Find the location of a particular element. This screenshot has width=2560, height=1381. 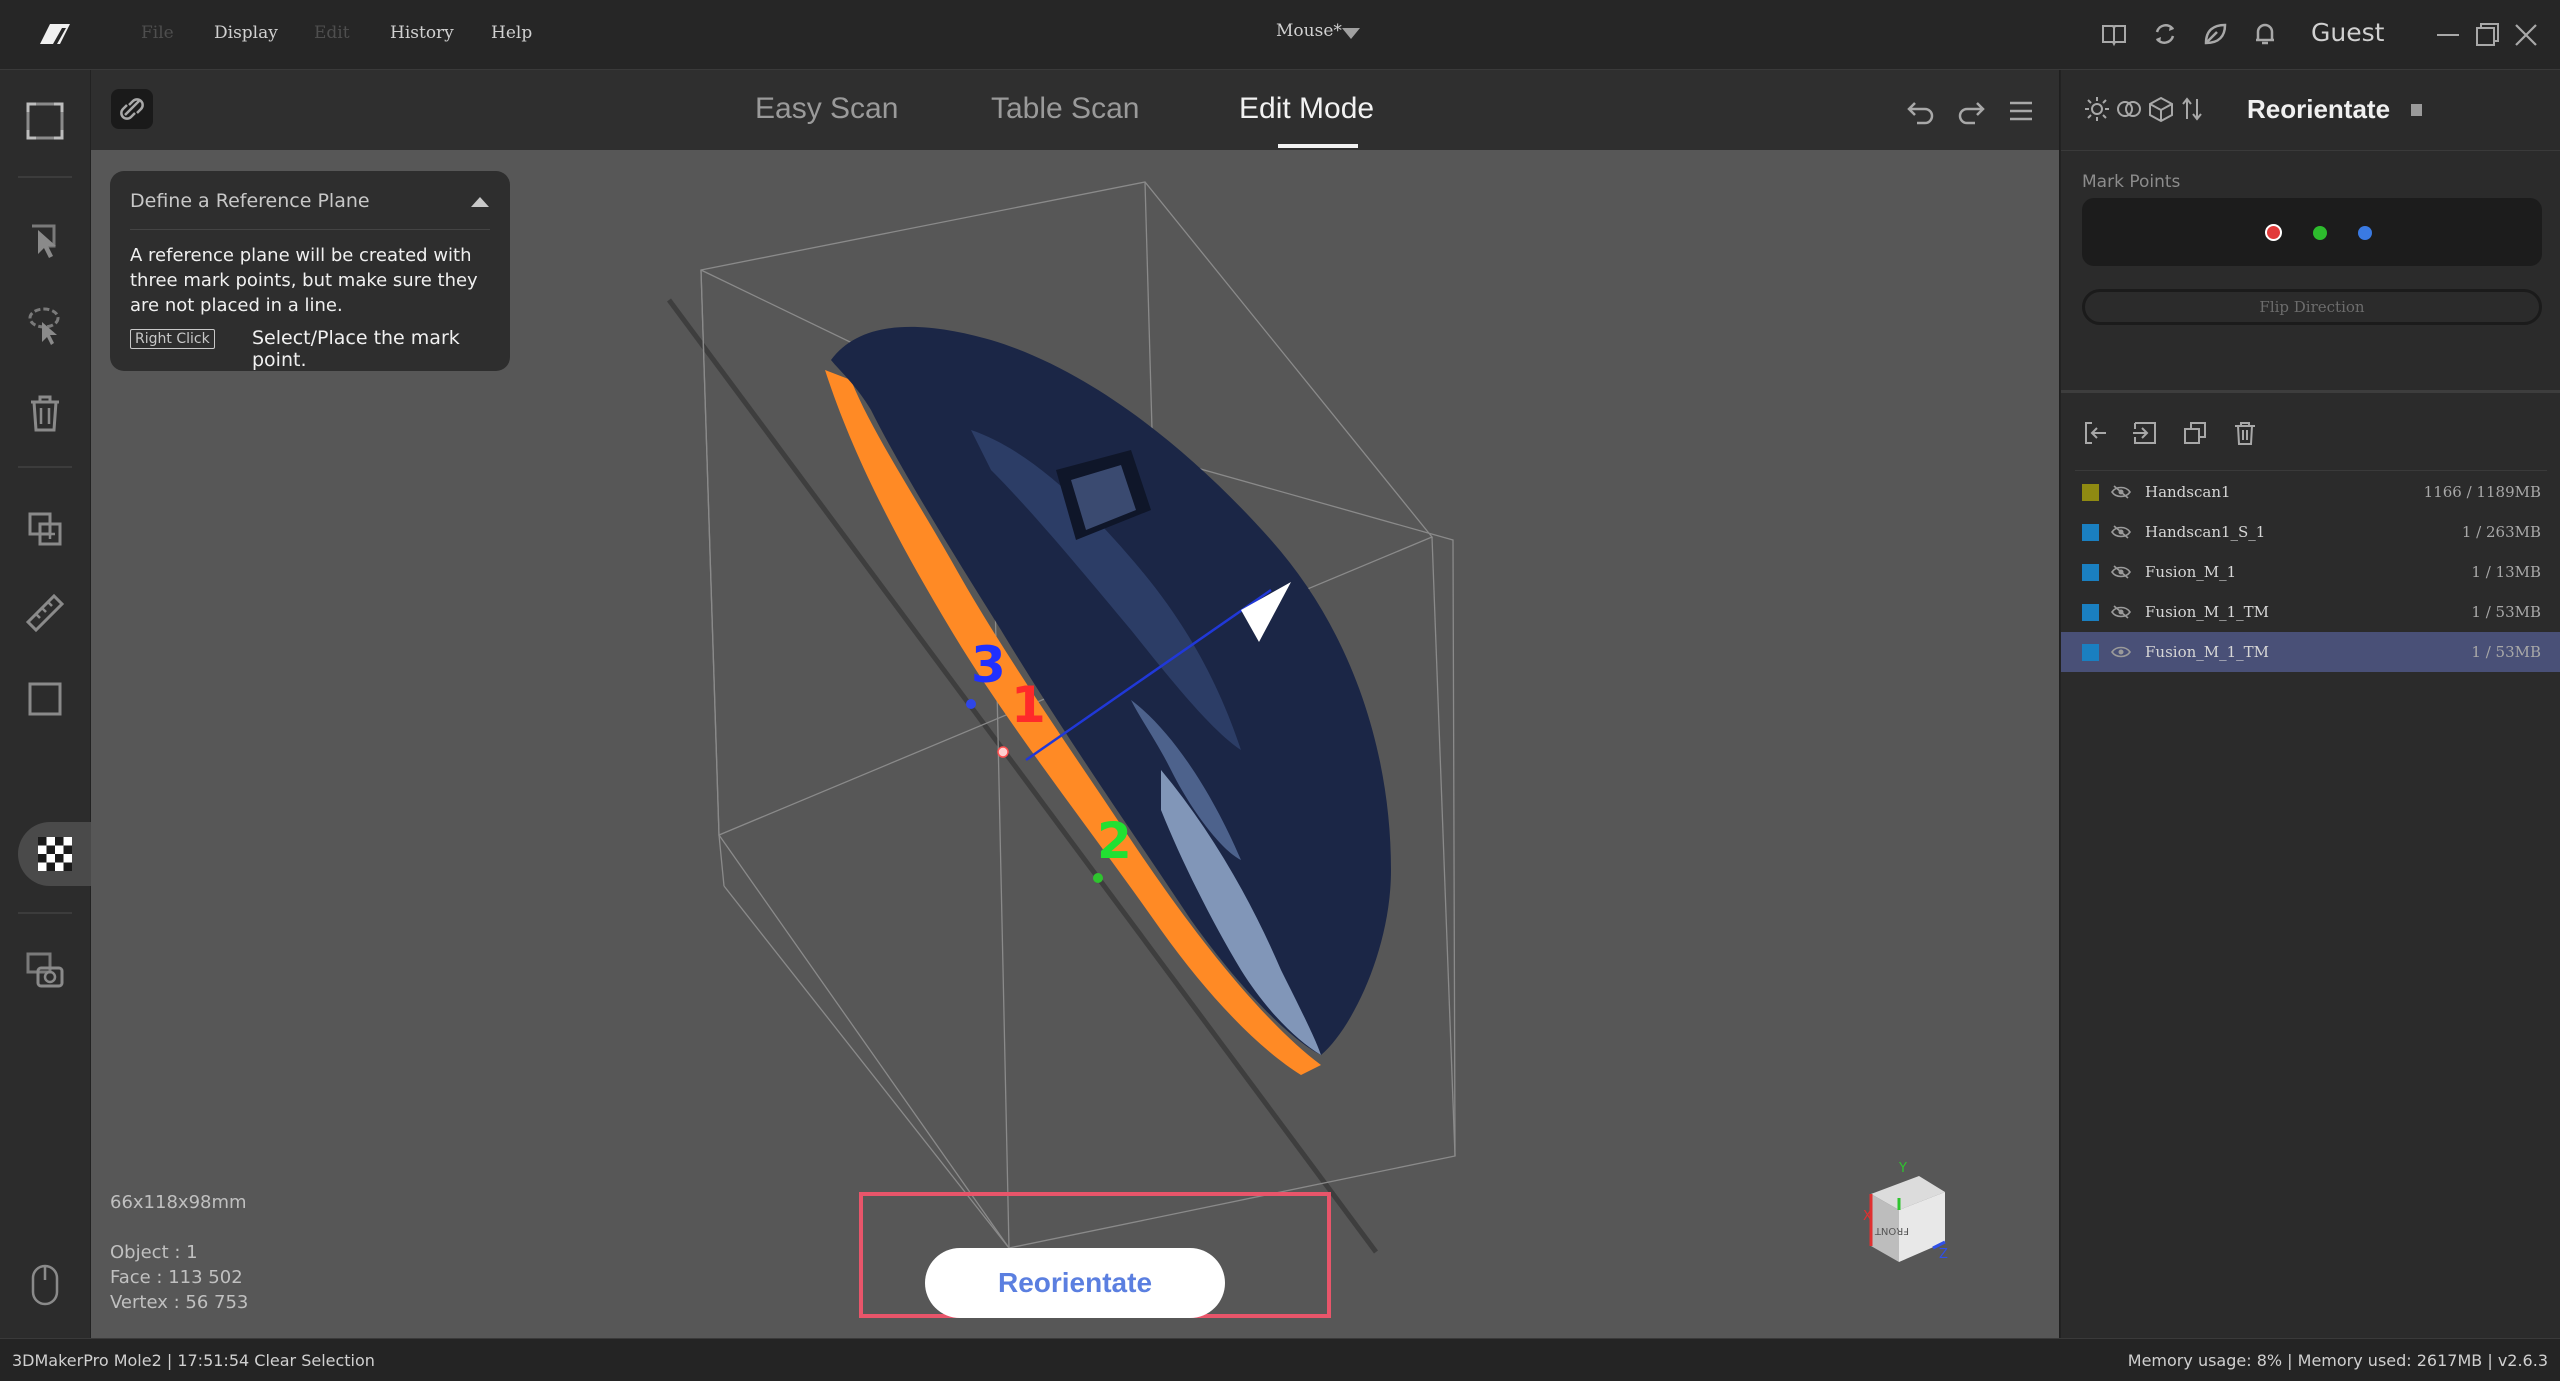

close-icon is located at coordinates (2526, 35).